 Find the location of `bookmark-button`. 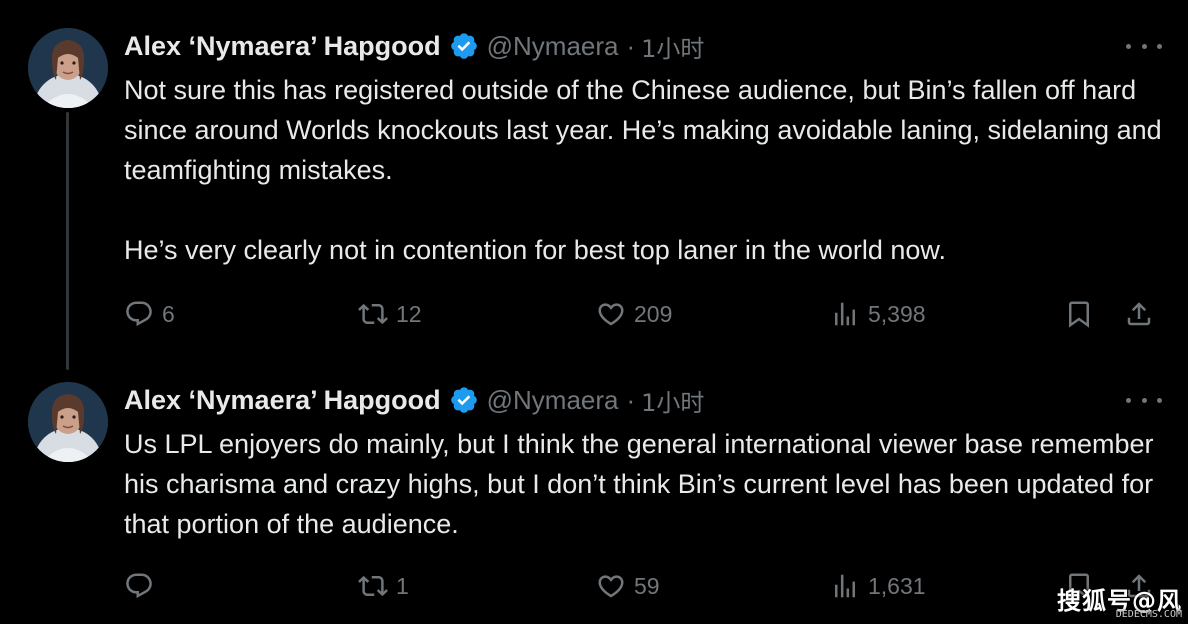

bookmark-button is located at coordinates (1079, 314).